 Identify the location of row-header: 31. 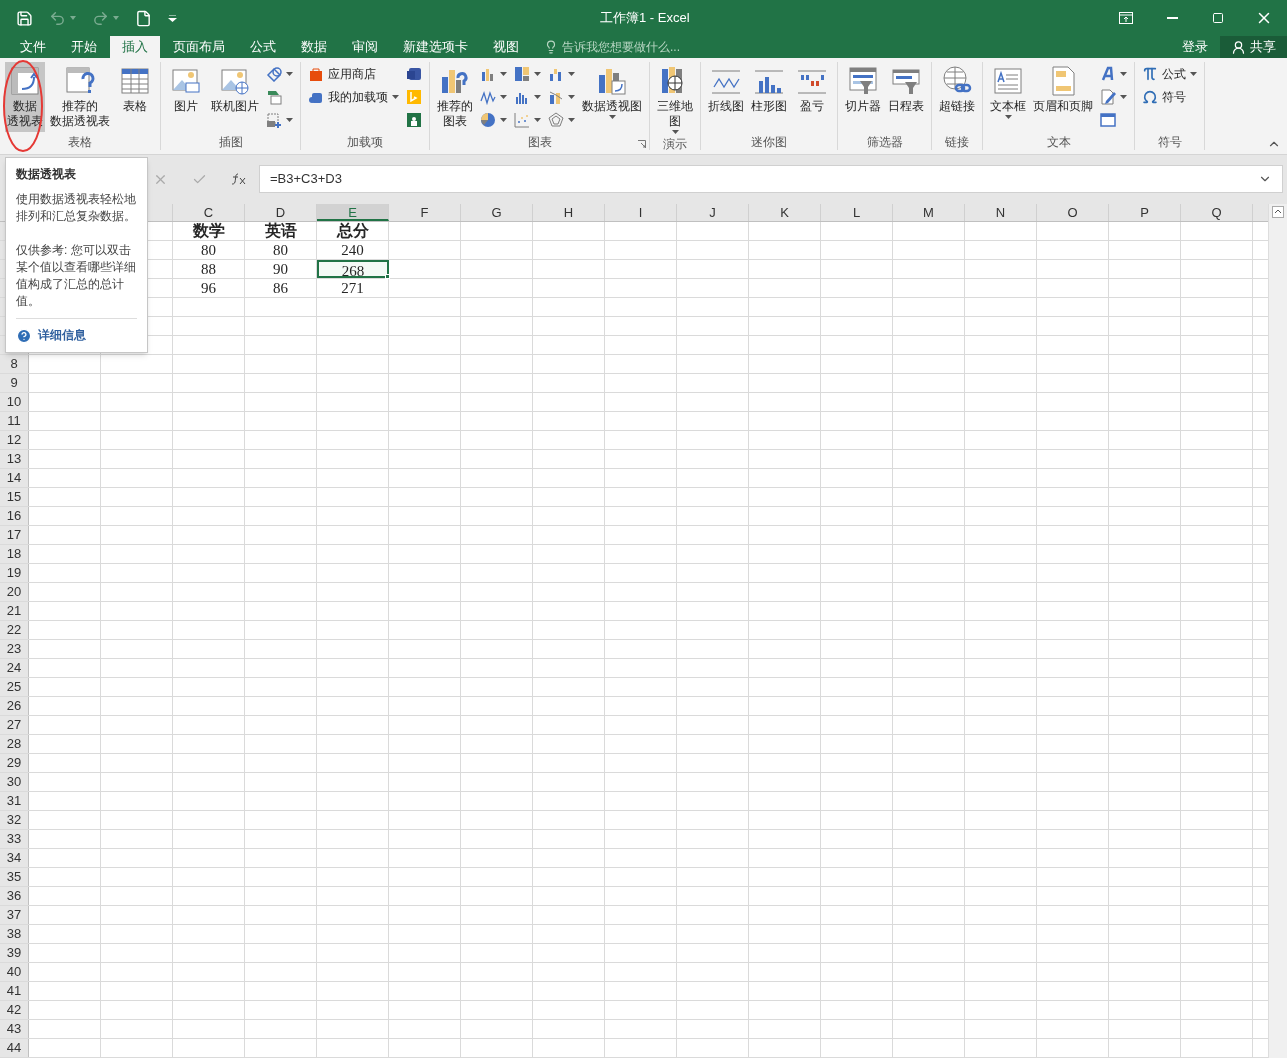
(14, 801).